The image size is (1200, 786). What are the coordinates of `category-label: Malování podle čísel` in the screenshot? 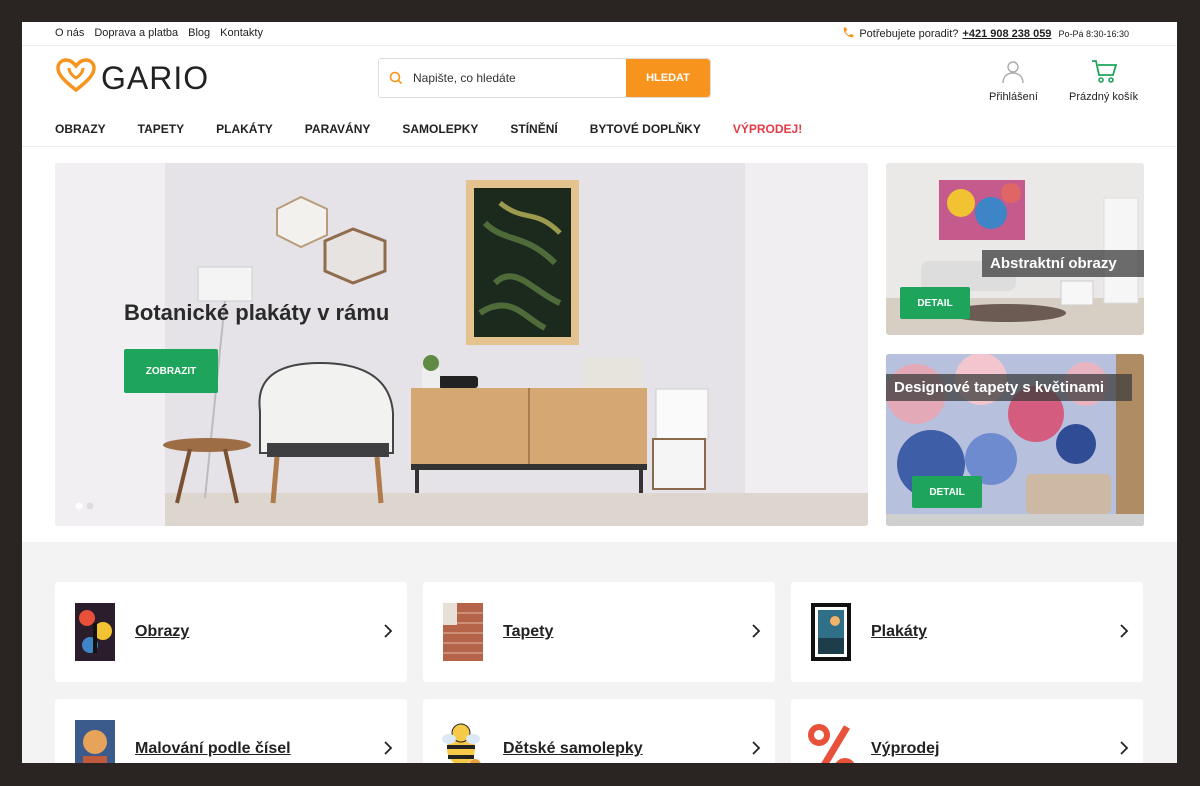 It's located at (213, 748).